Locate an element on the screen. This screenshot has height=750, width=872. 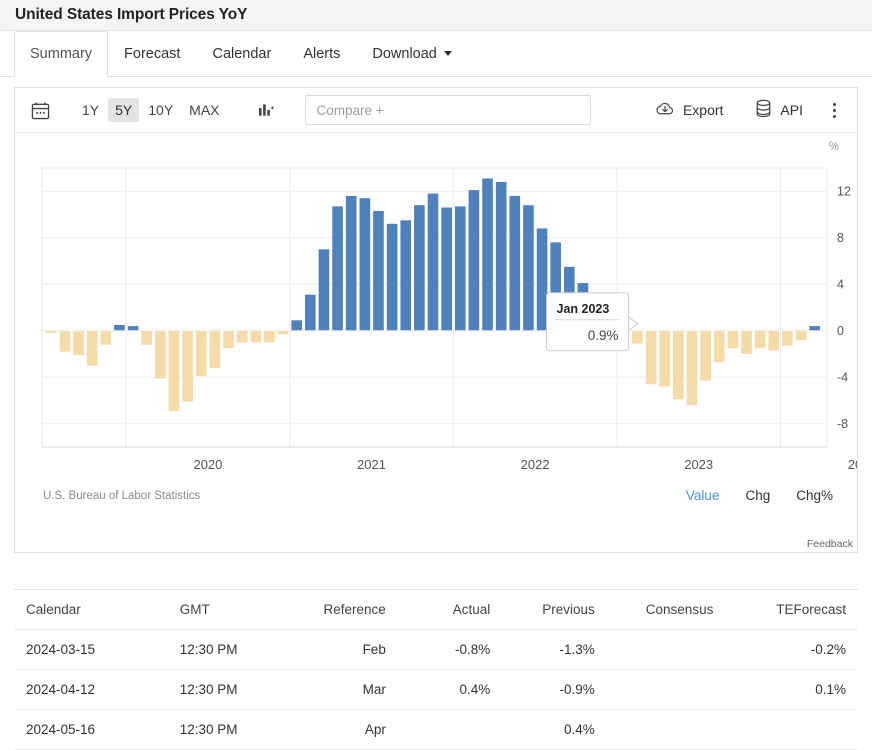
cell-gmt: 12:30 PM is located at coordinates (223, 689).